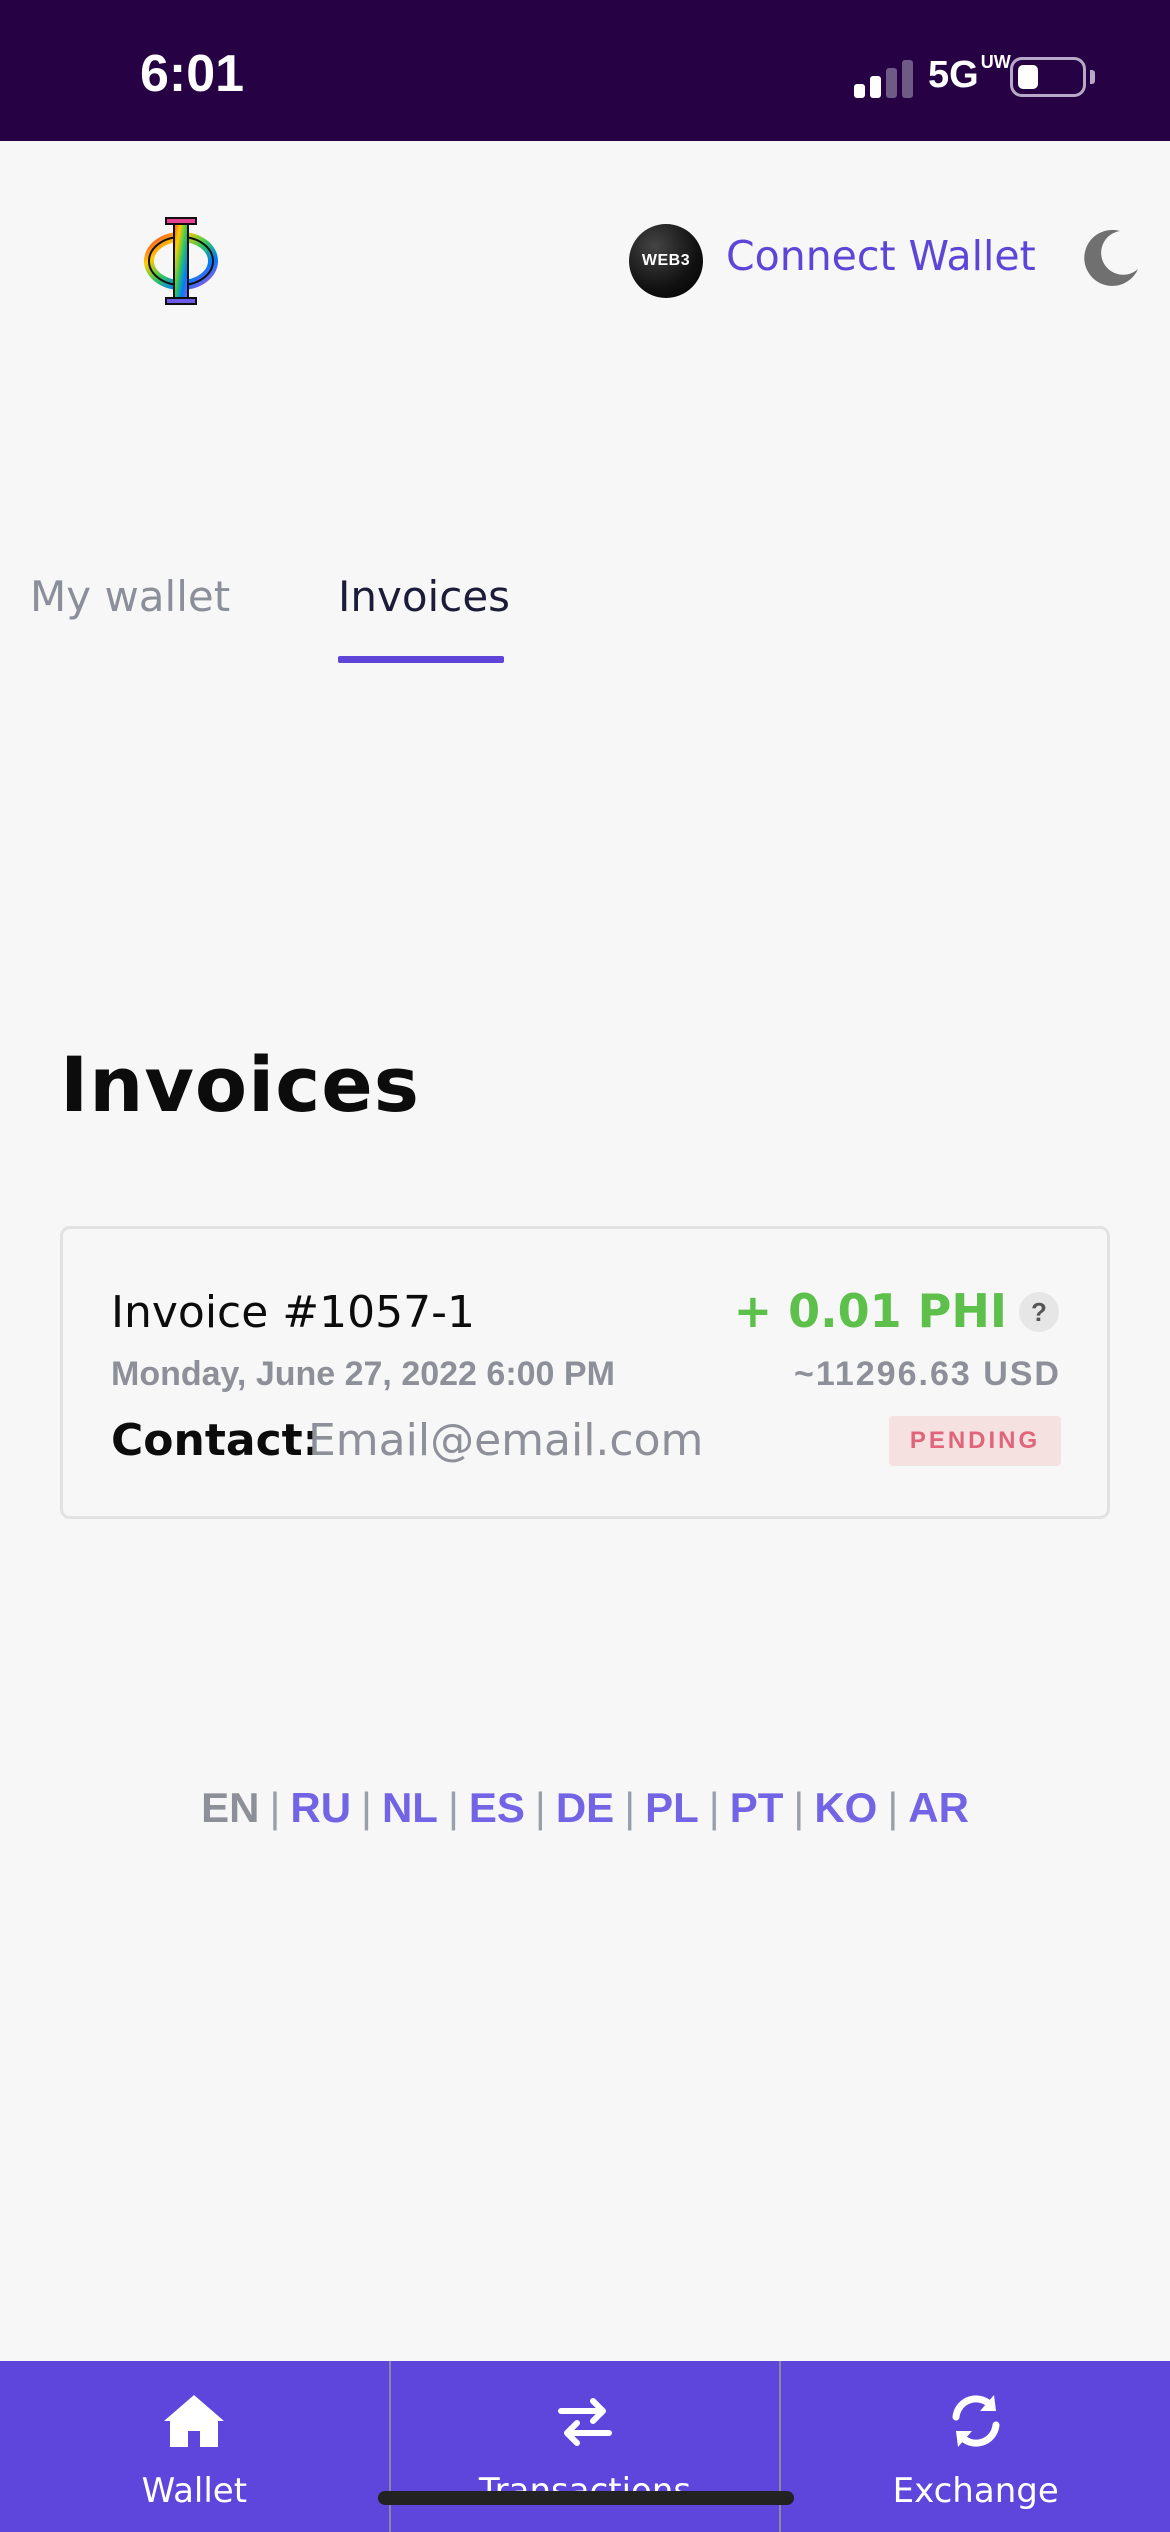 This screenshot has height=2532, width=1170. What do you see at coordinates (1039, 1312) in the screenshot?
I see `help-icon: ?` at bounding box center [1039, 1312].